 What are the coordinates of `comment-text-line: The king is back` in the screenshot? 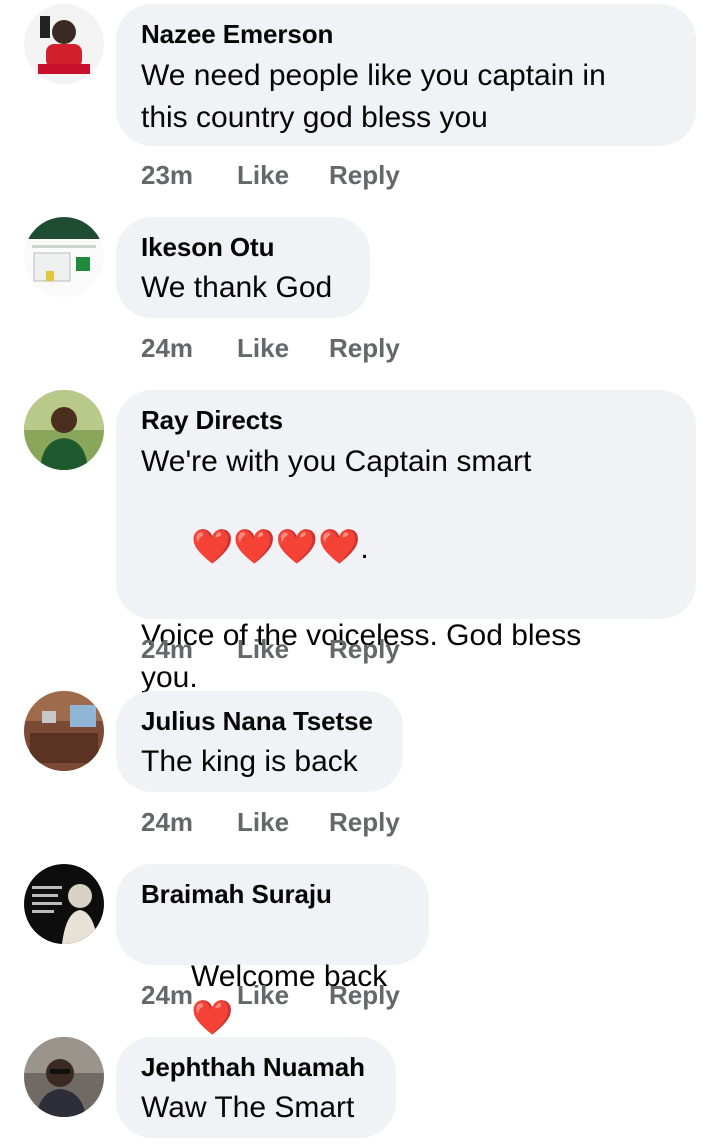 It's located at (249, 761).